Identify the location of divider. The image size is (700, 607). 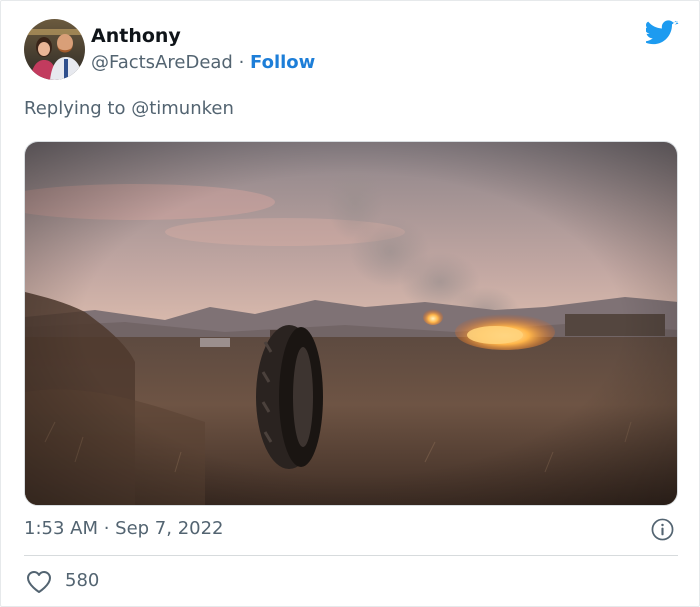
(351, 555).